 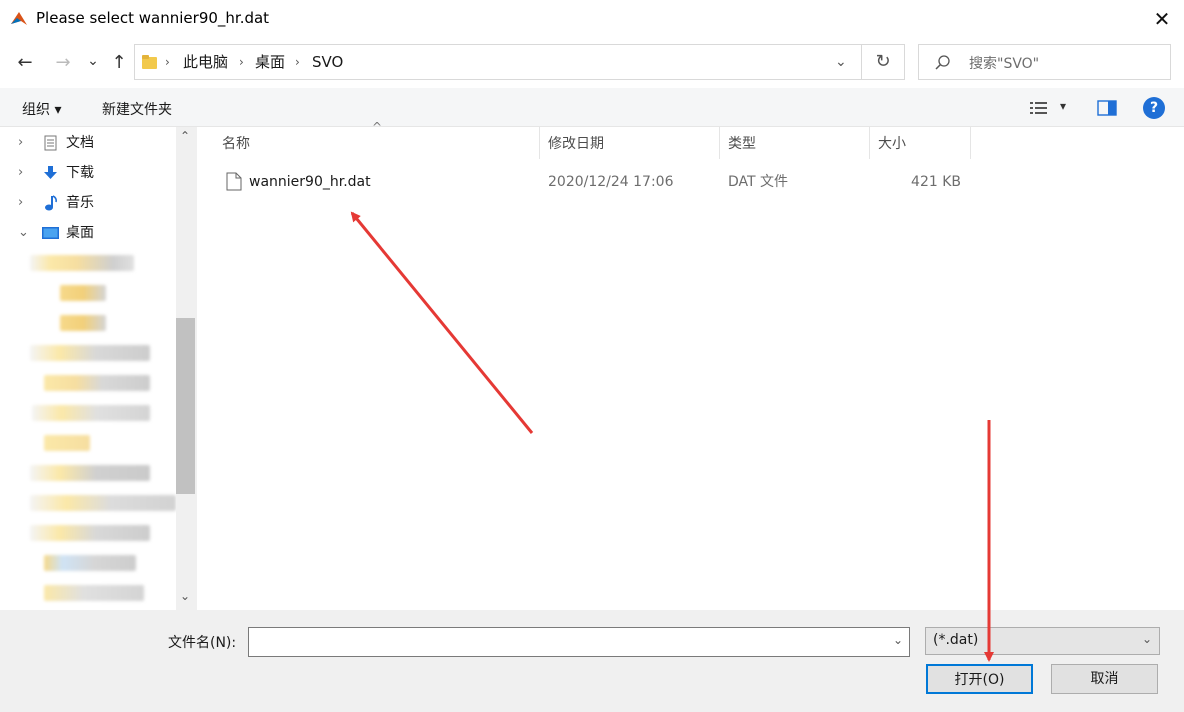 What do you see at coordinates (50, 172) in the screenshot?
I see `downloads-icon` at bounding box center [50, 172].